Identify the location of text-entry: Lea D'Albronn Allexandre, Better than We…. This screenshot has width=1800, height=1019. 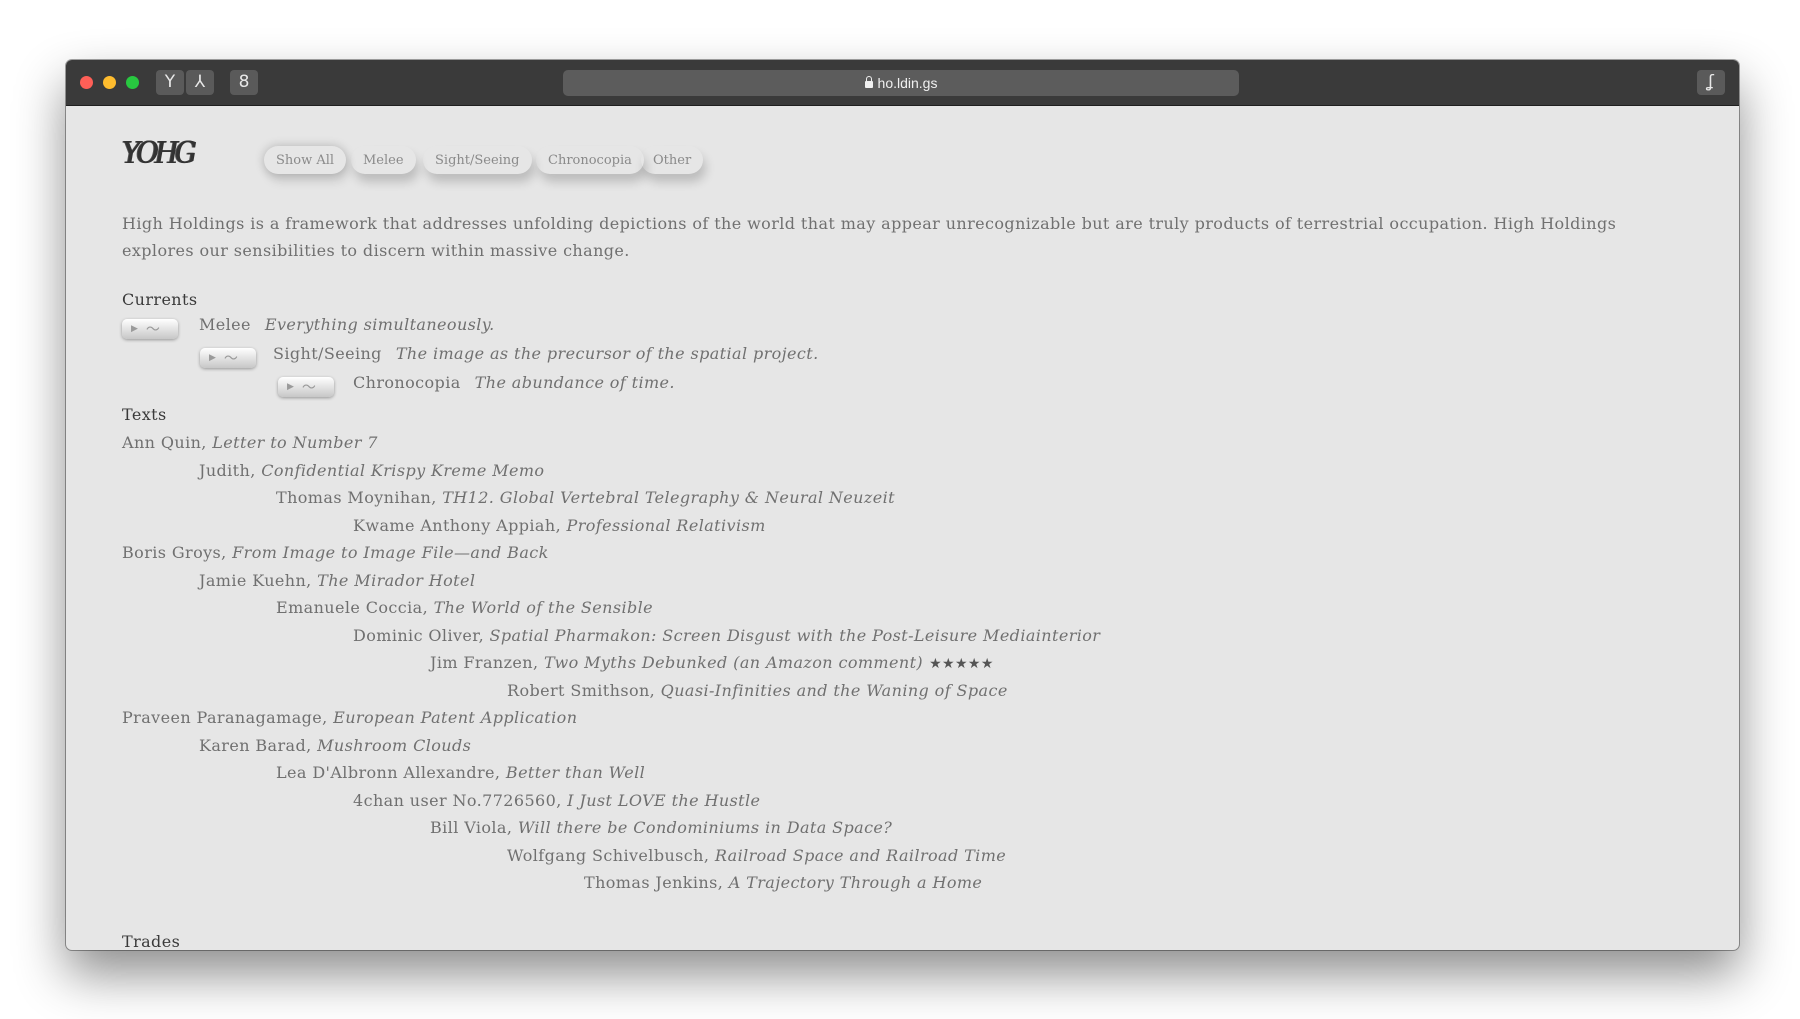
(460, 772).